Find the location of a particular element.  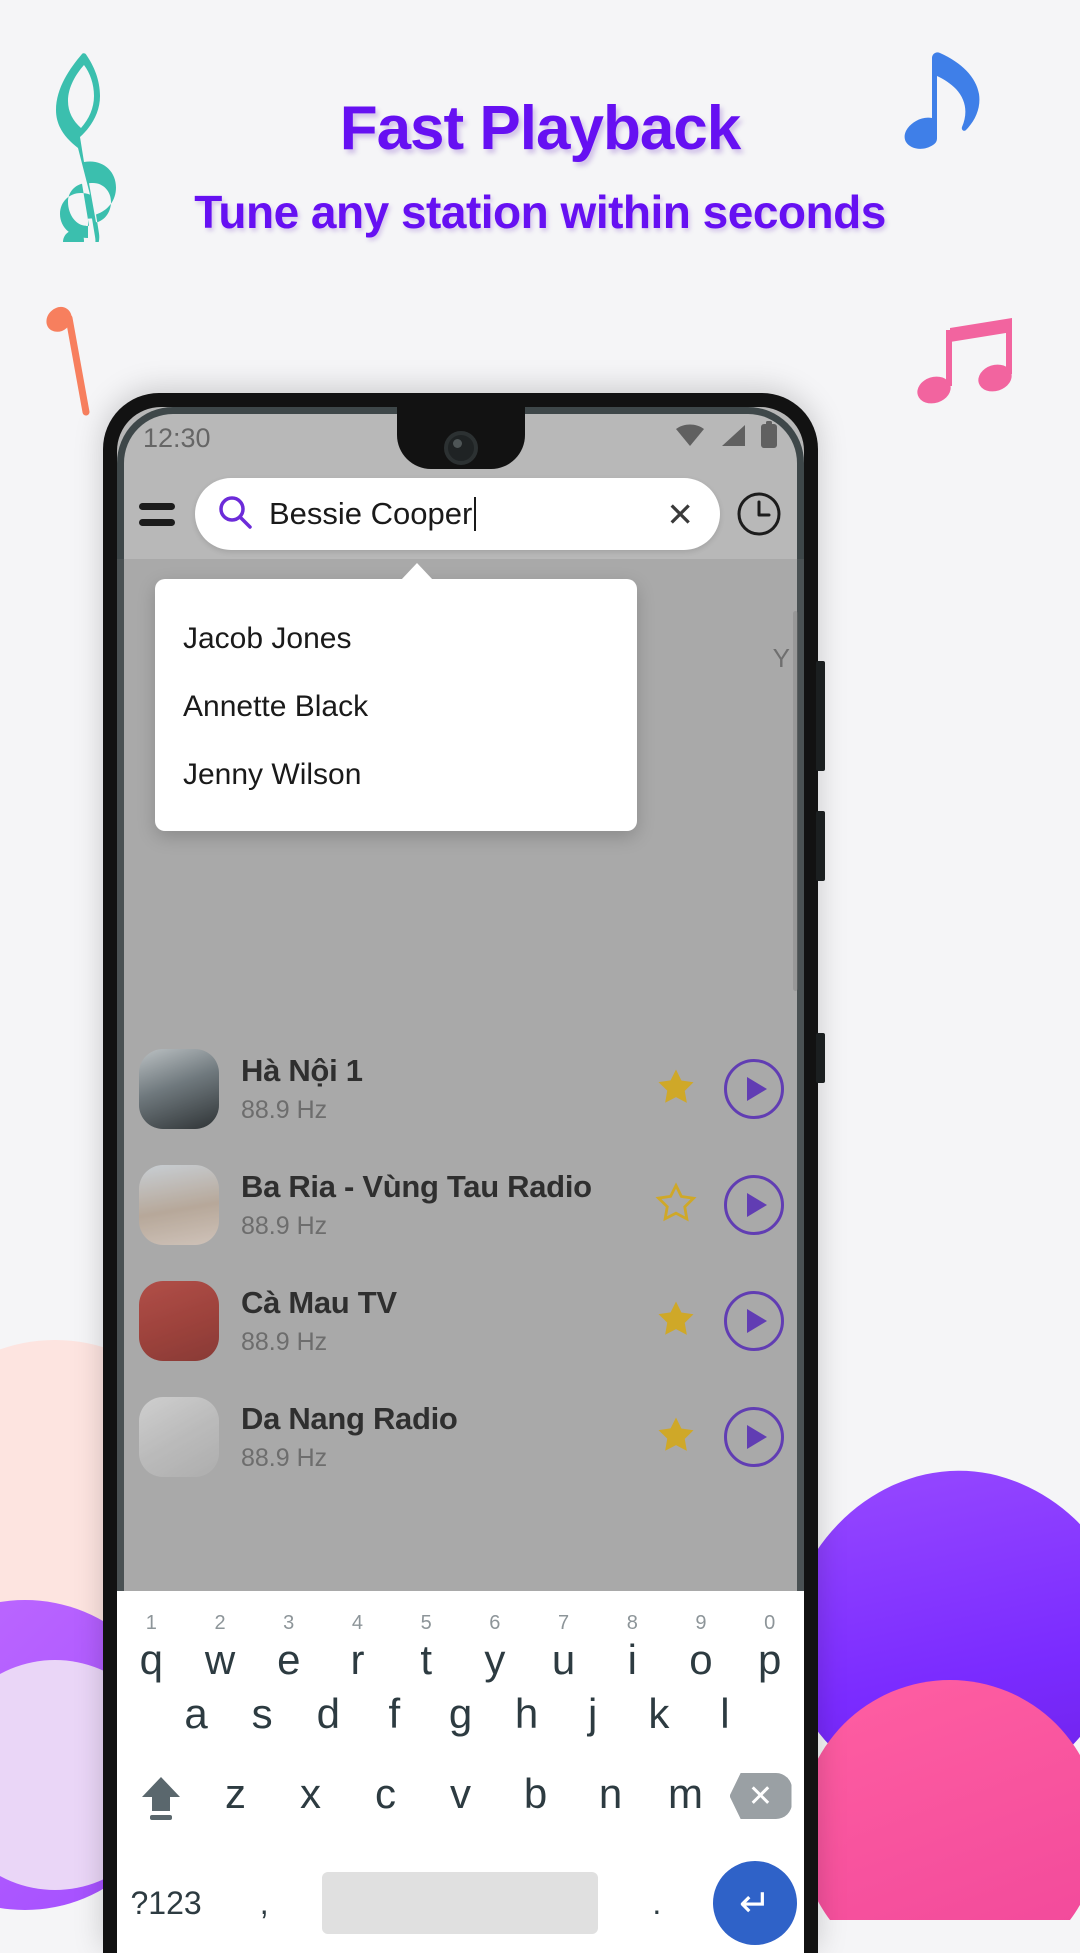

key-a: a is located at coordinates (196, 1714).